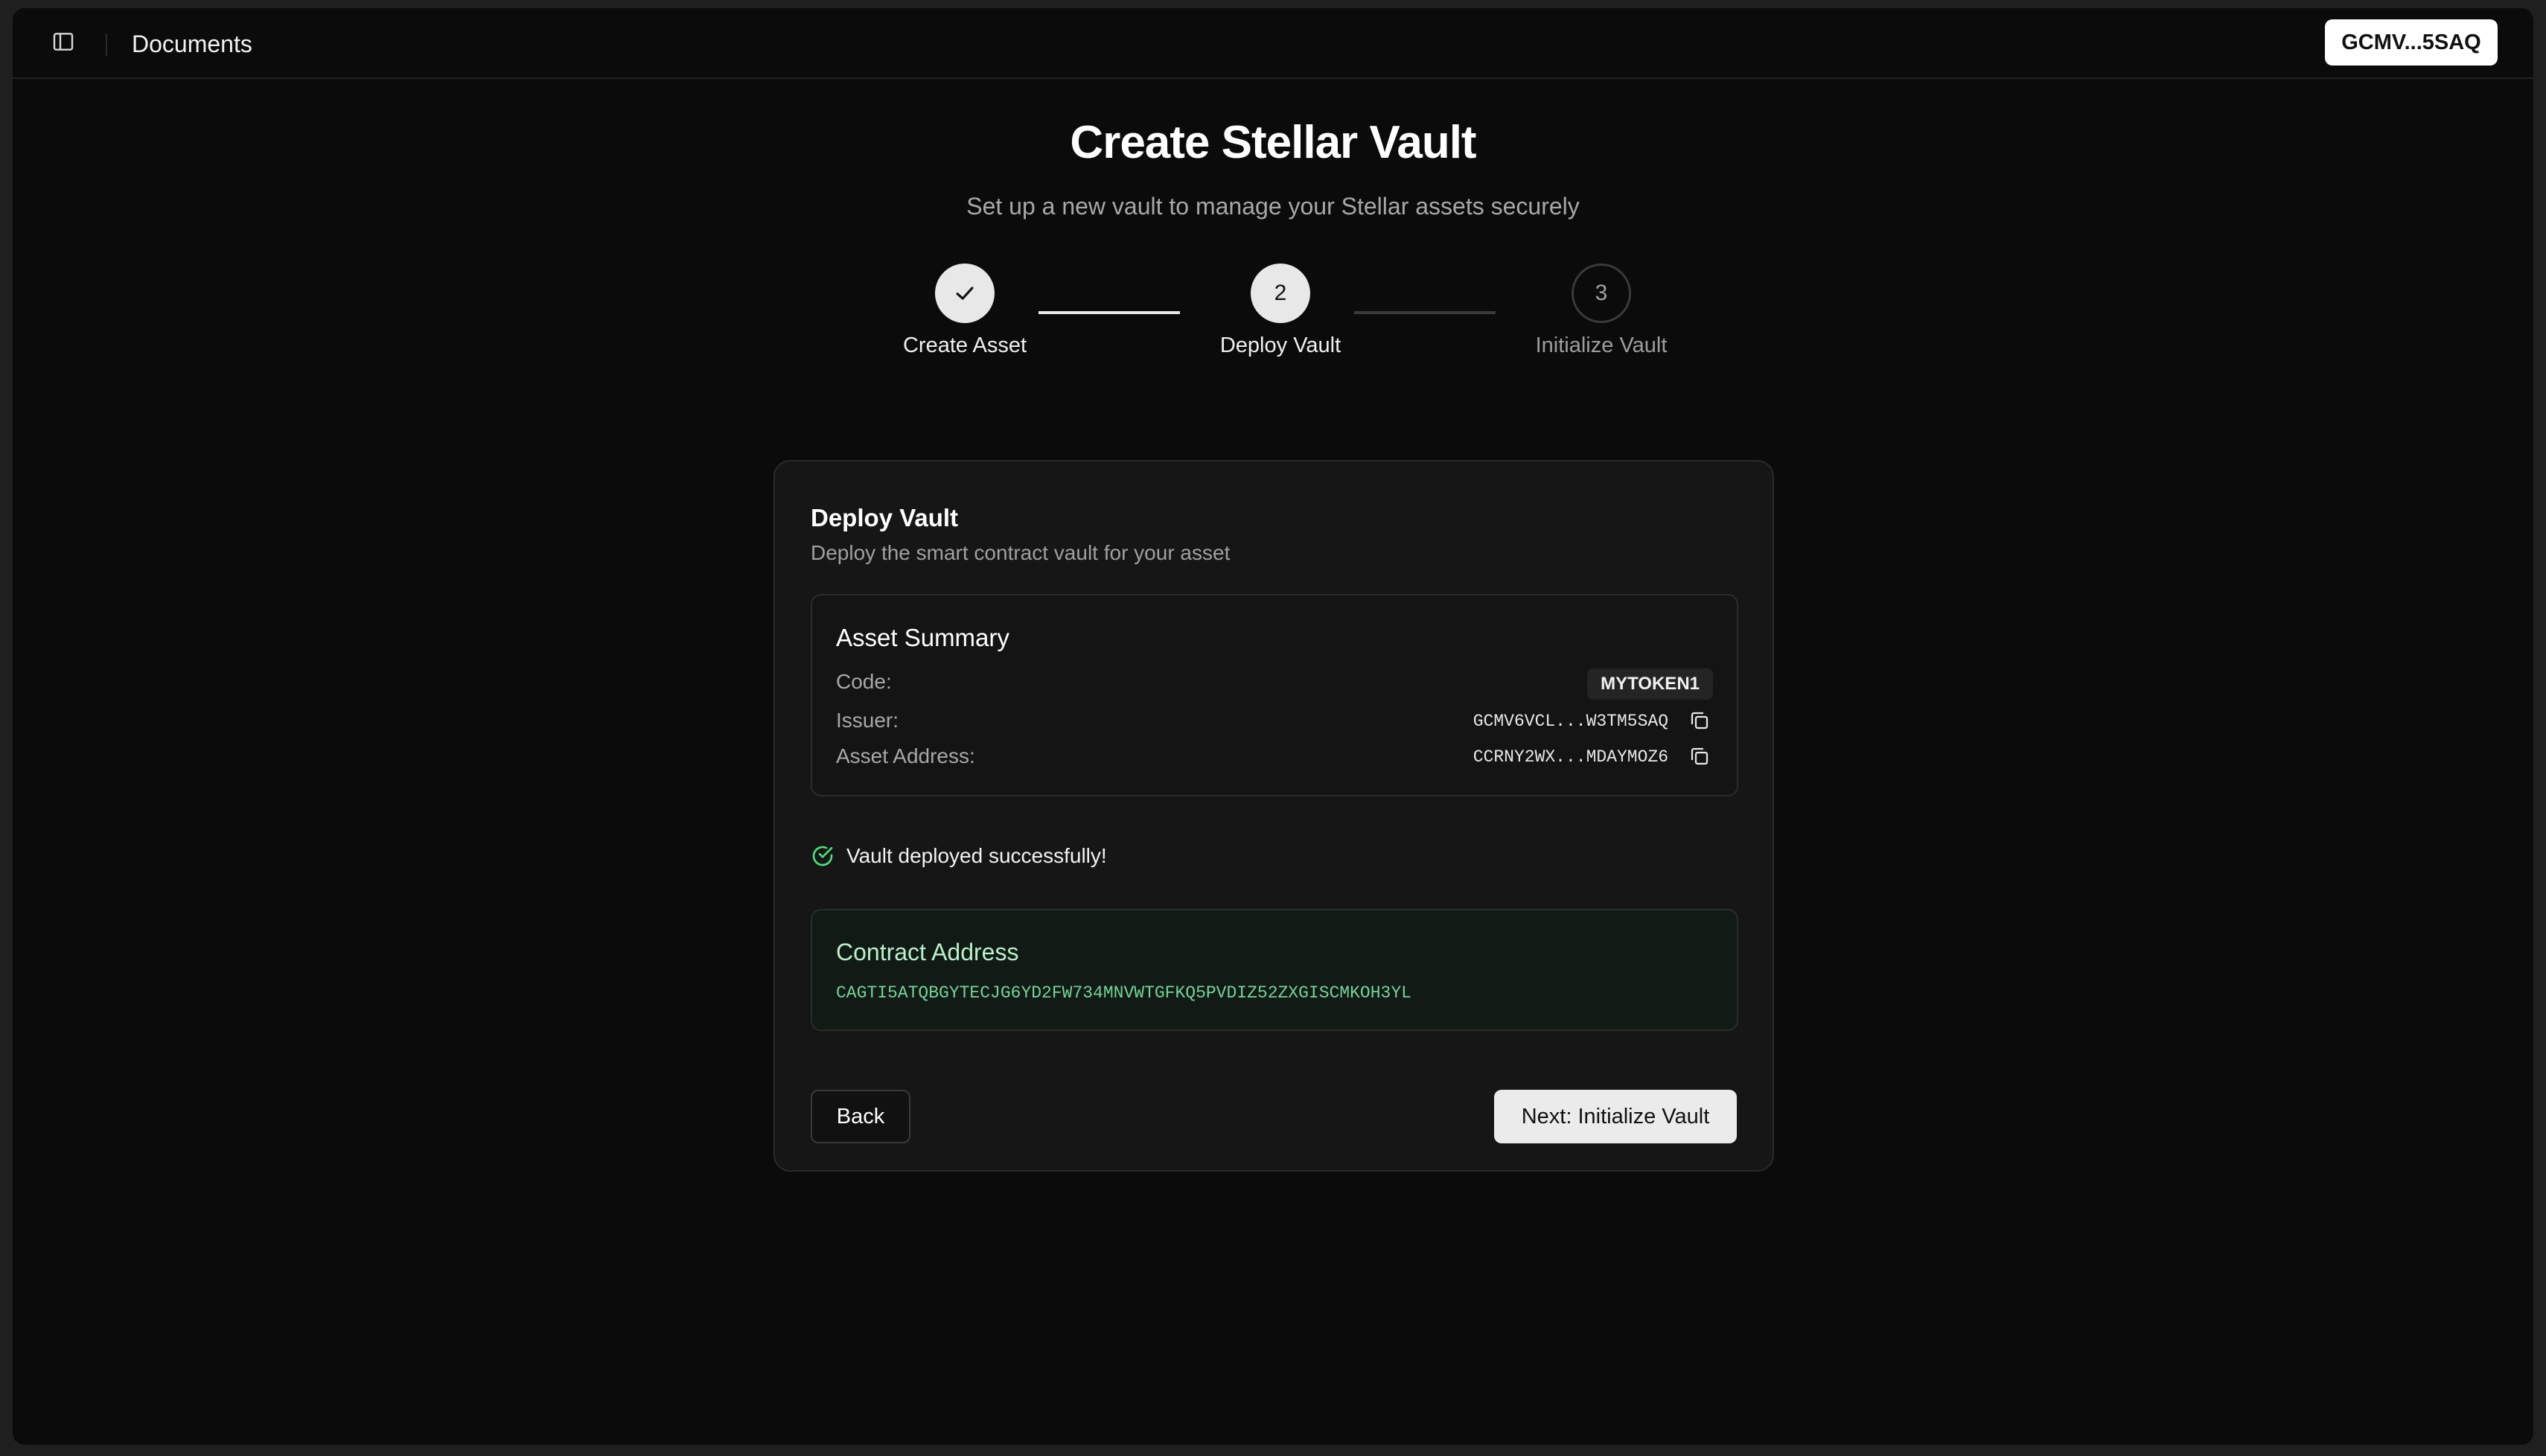  I want to click on step-deploy-vault: 2 Deploy Vault, so click(1280, 311).